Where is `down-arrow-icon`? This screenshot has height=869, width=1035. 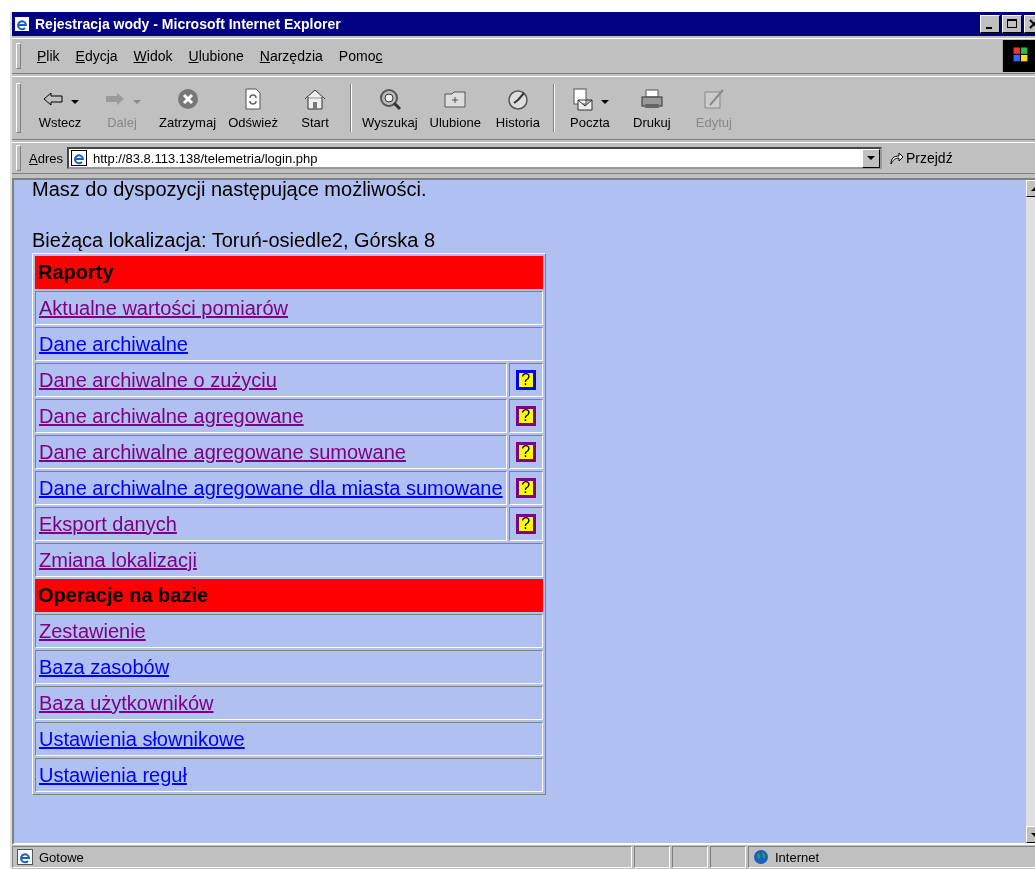
down-arrow-icon is located at coordinates (1032, 834).